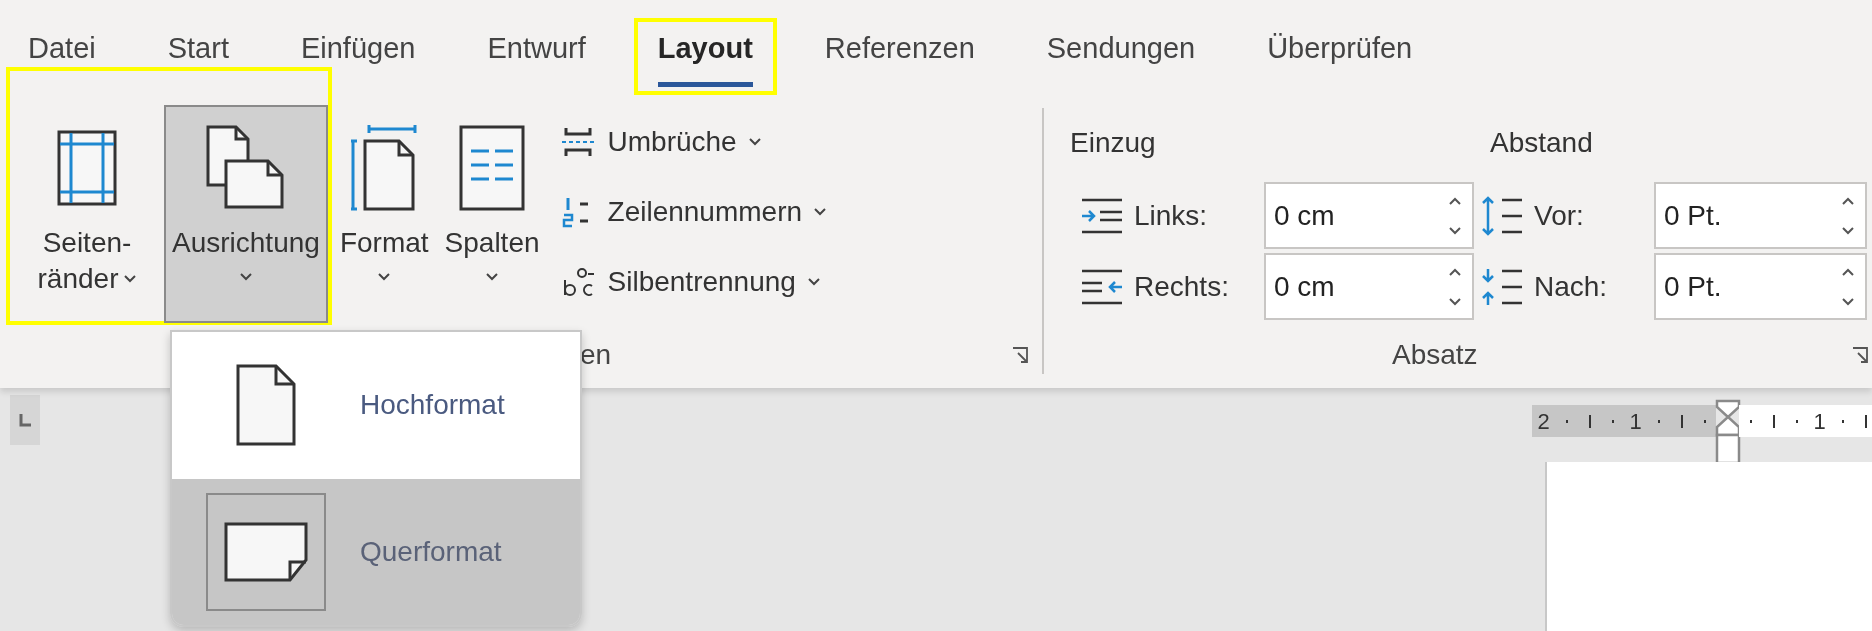  I want to click on ribbon-button: Zeilennummern, so click(694, 212).